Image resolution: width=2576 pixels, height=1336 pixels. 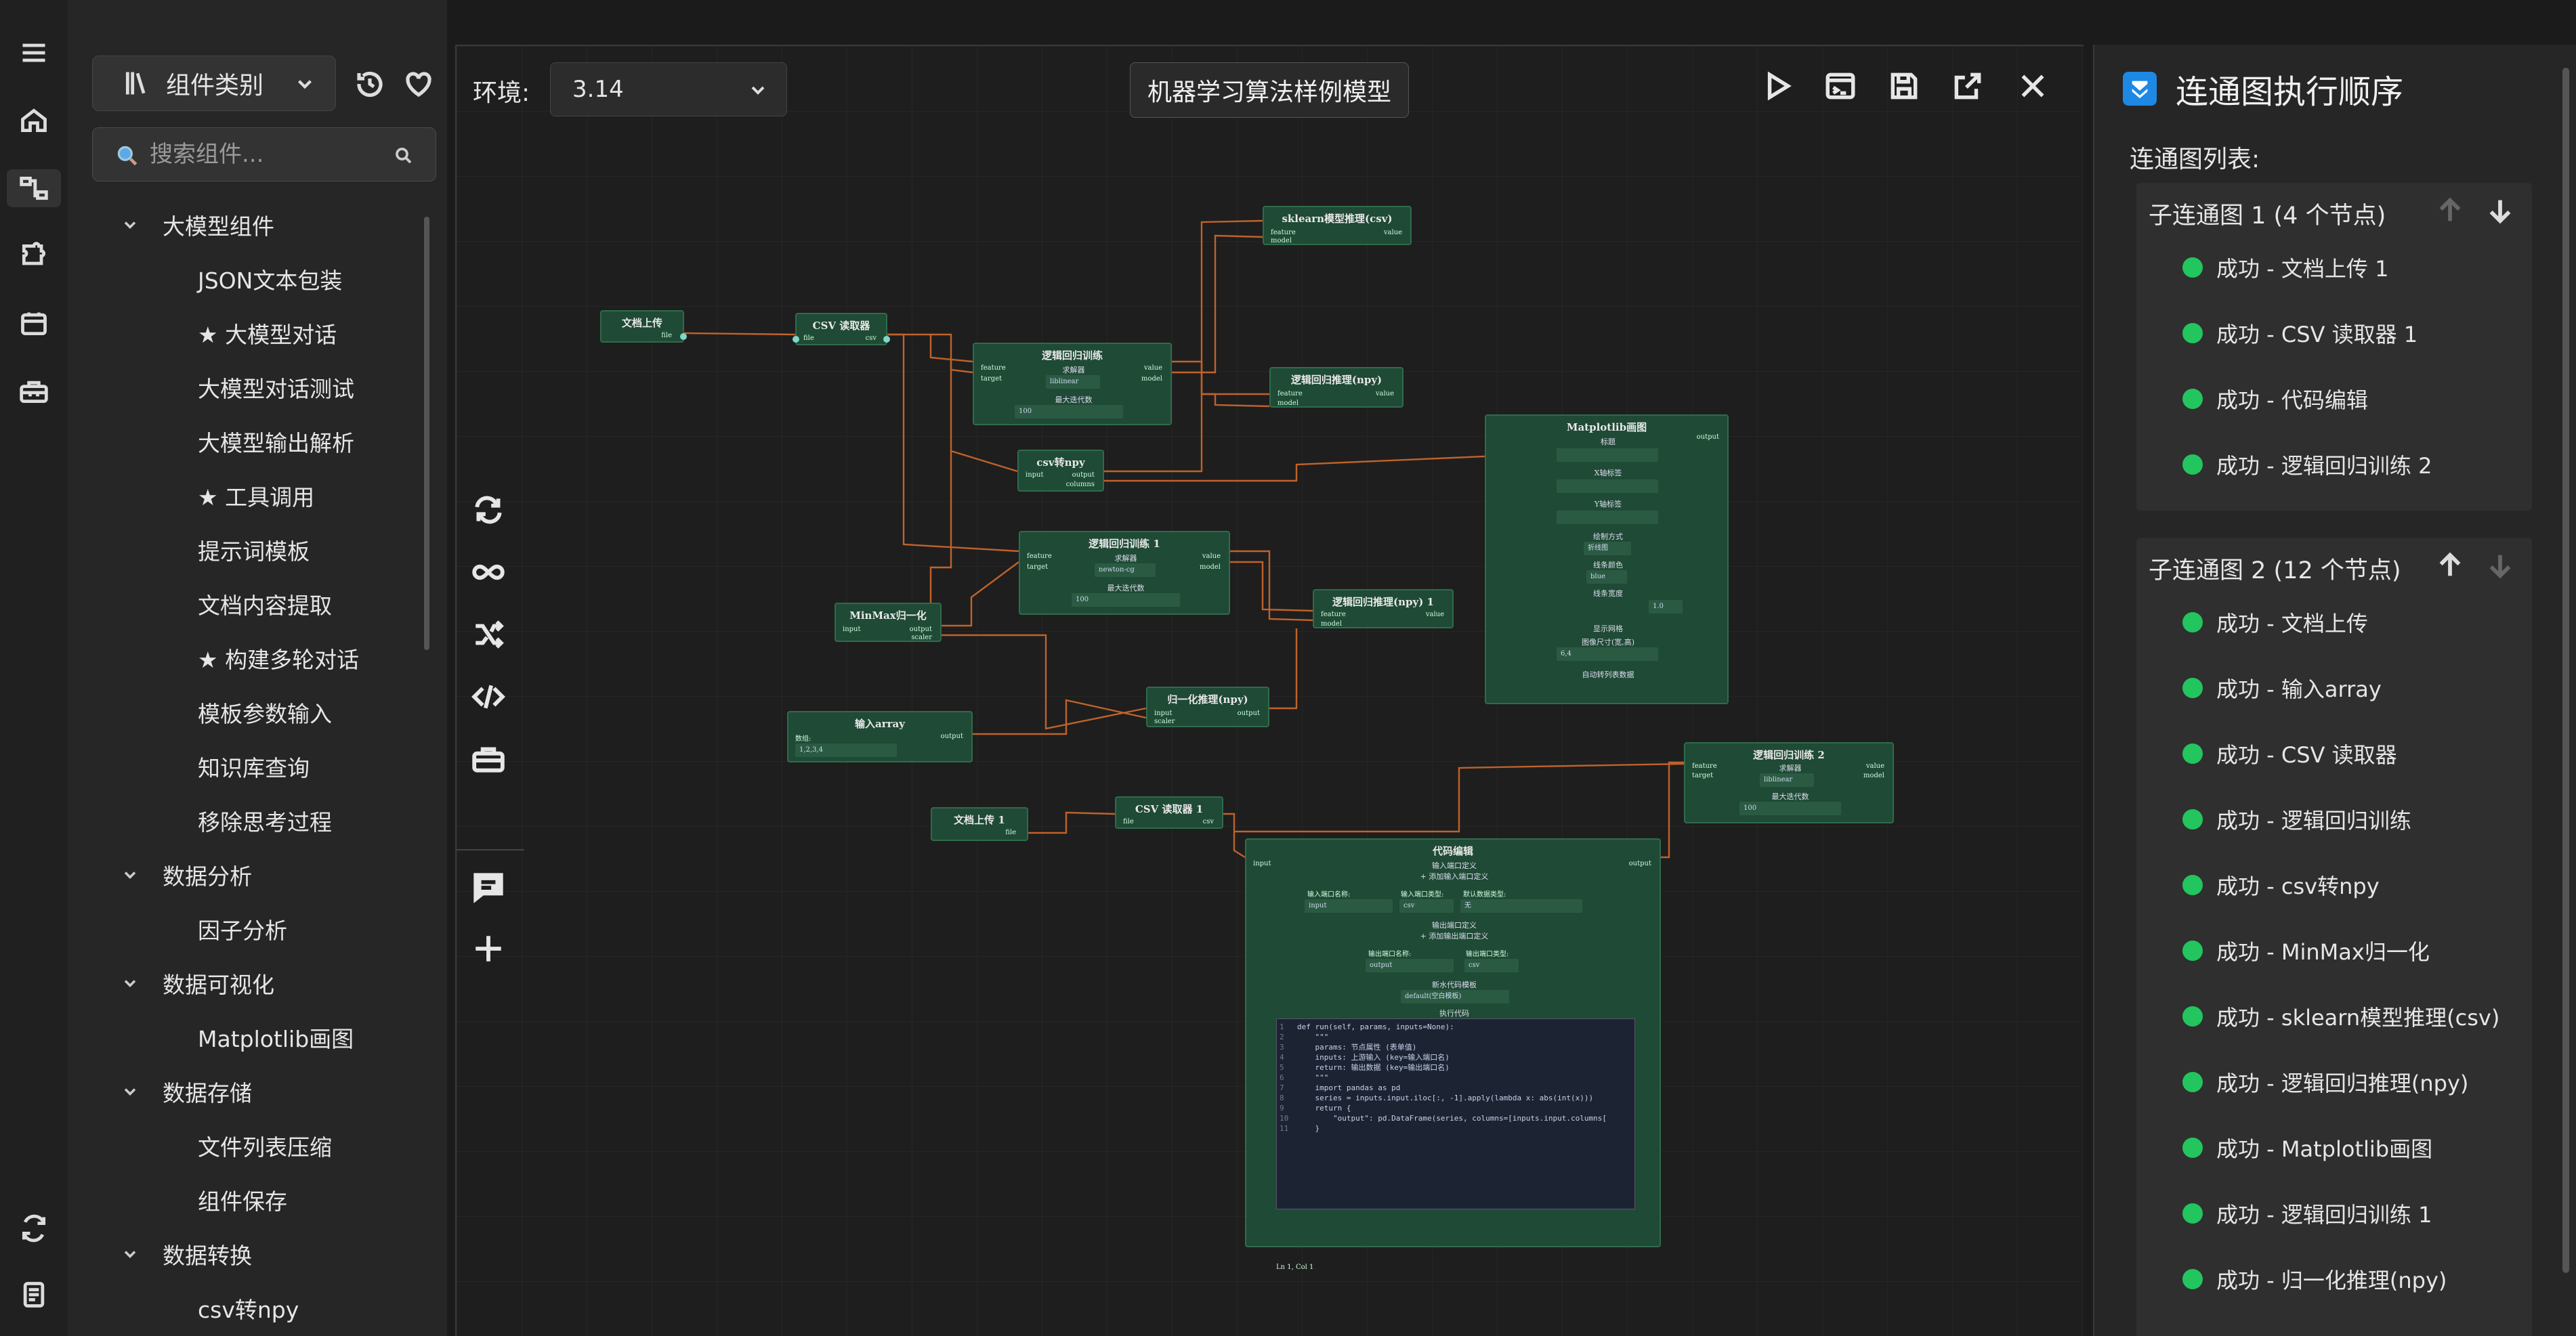 I want to click on menu-icon, so click(x=34, y=53).